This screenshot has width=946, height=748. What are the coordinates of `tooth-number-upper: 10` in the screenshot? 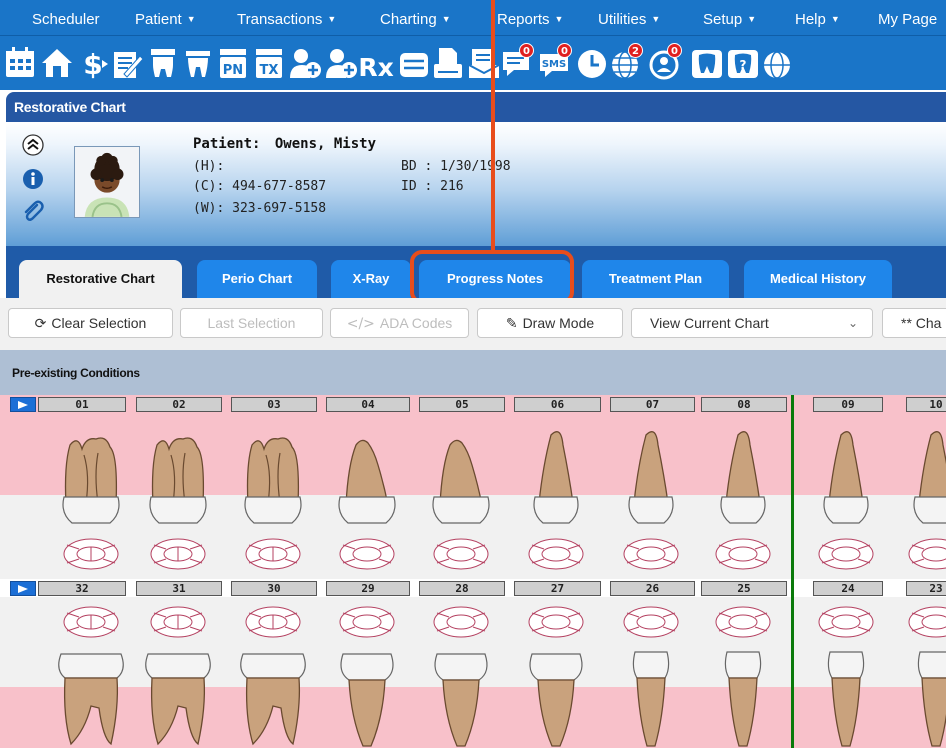 It's located at (926, 404).